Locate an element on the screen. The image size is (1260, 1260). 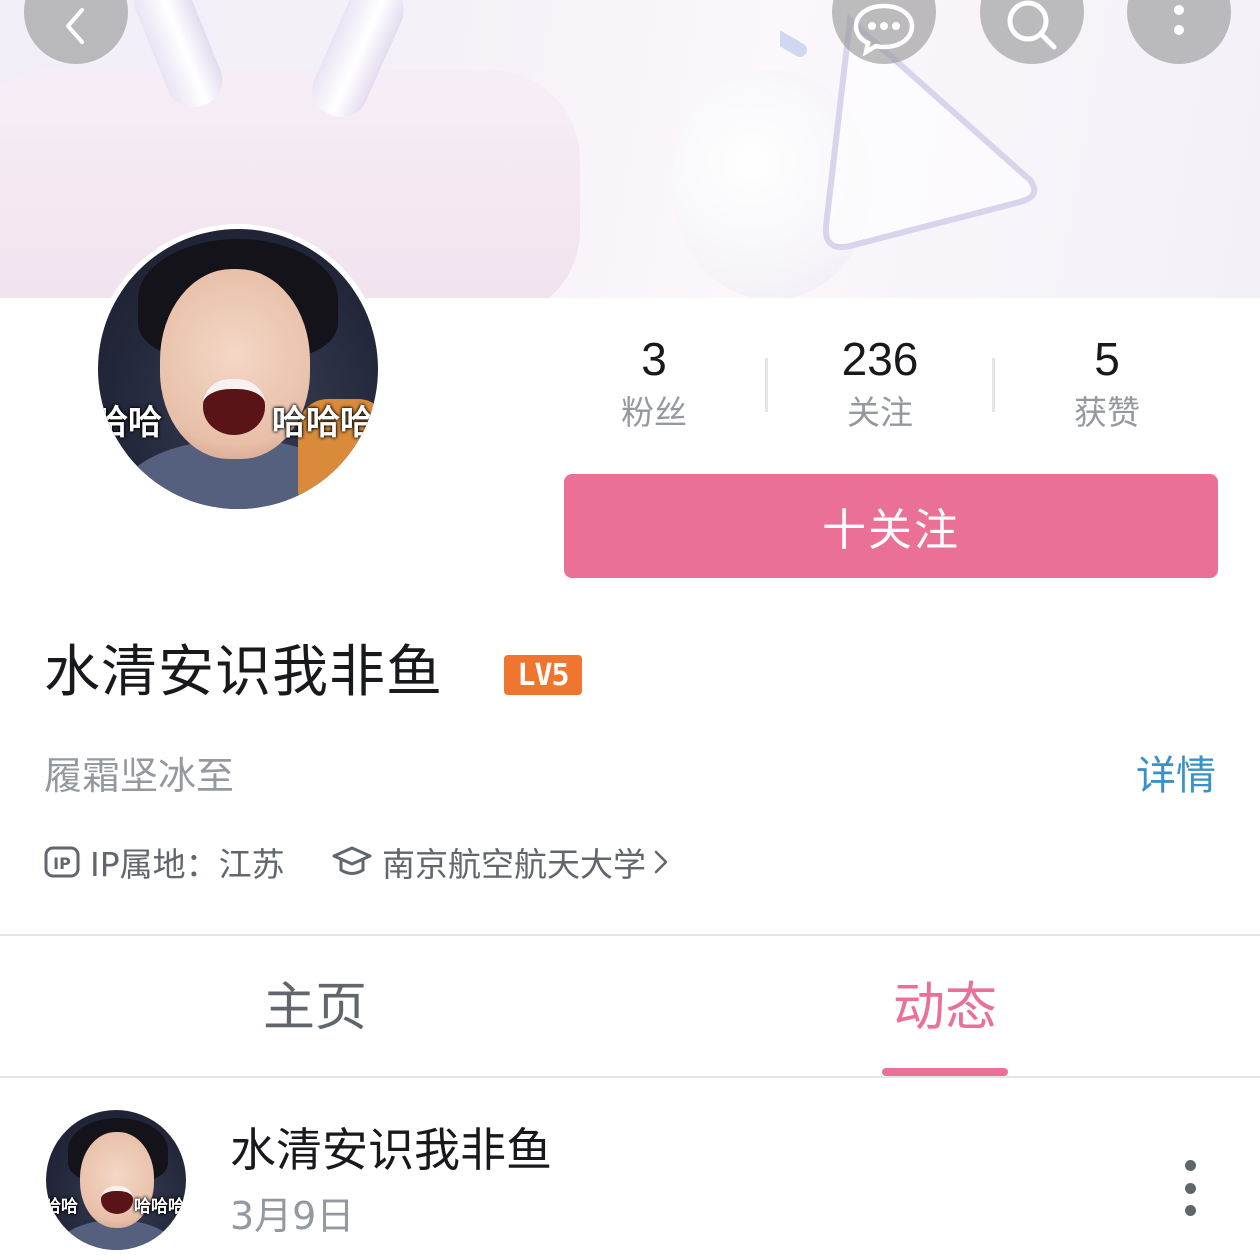
detail-link: 详情 is located at coordinates (1176, 776).